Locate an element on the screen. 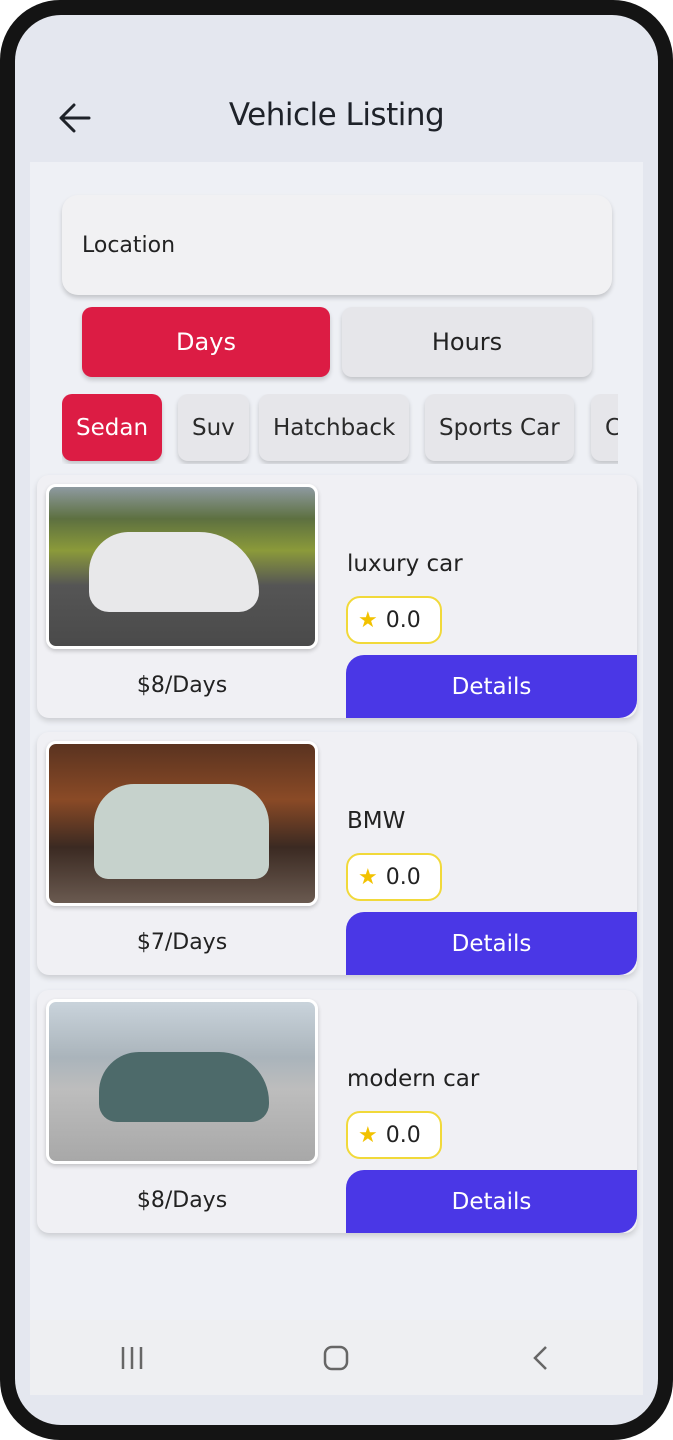 The height and width of the screenshot is (1440, 673). chip-more: C is located at coordinates (604, 427).